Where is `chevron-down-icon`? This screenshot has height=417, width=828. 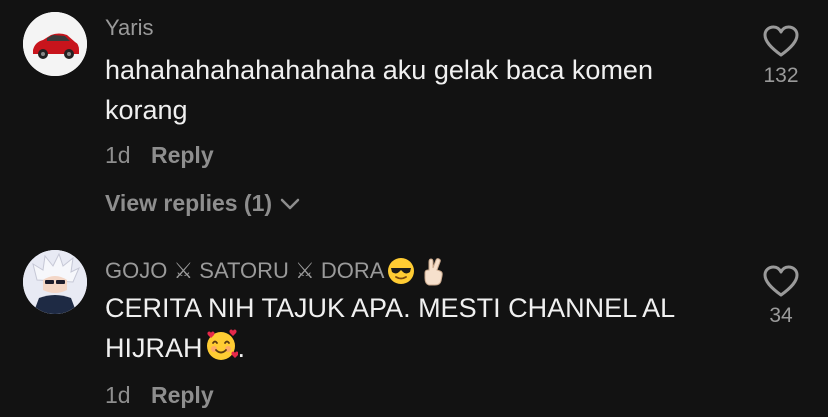
chevron-down-icon is located at coordinates (290, 203).